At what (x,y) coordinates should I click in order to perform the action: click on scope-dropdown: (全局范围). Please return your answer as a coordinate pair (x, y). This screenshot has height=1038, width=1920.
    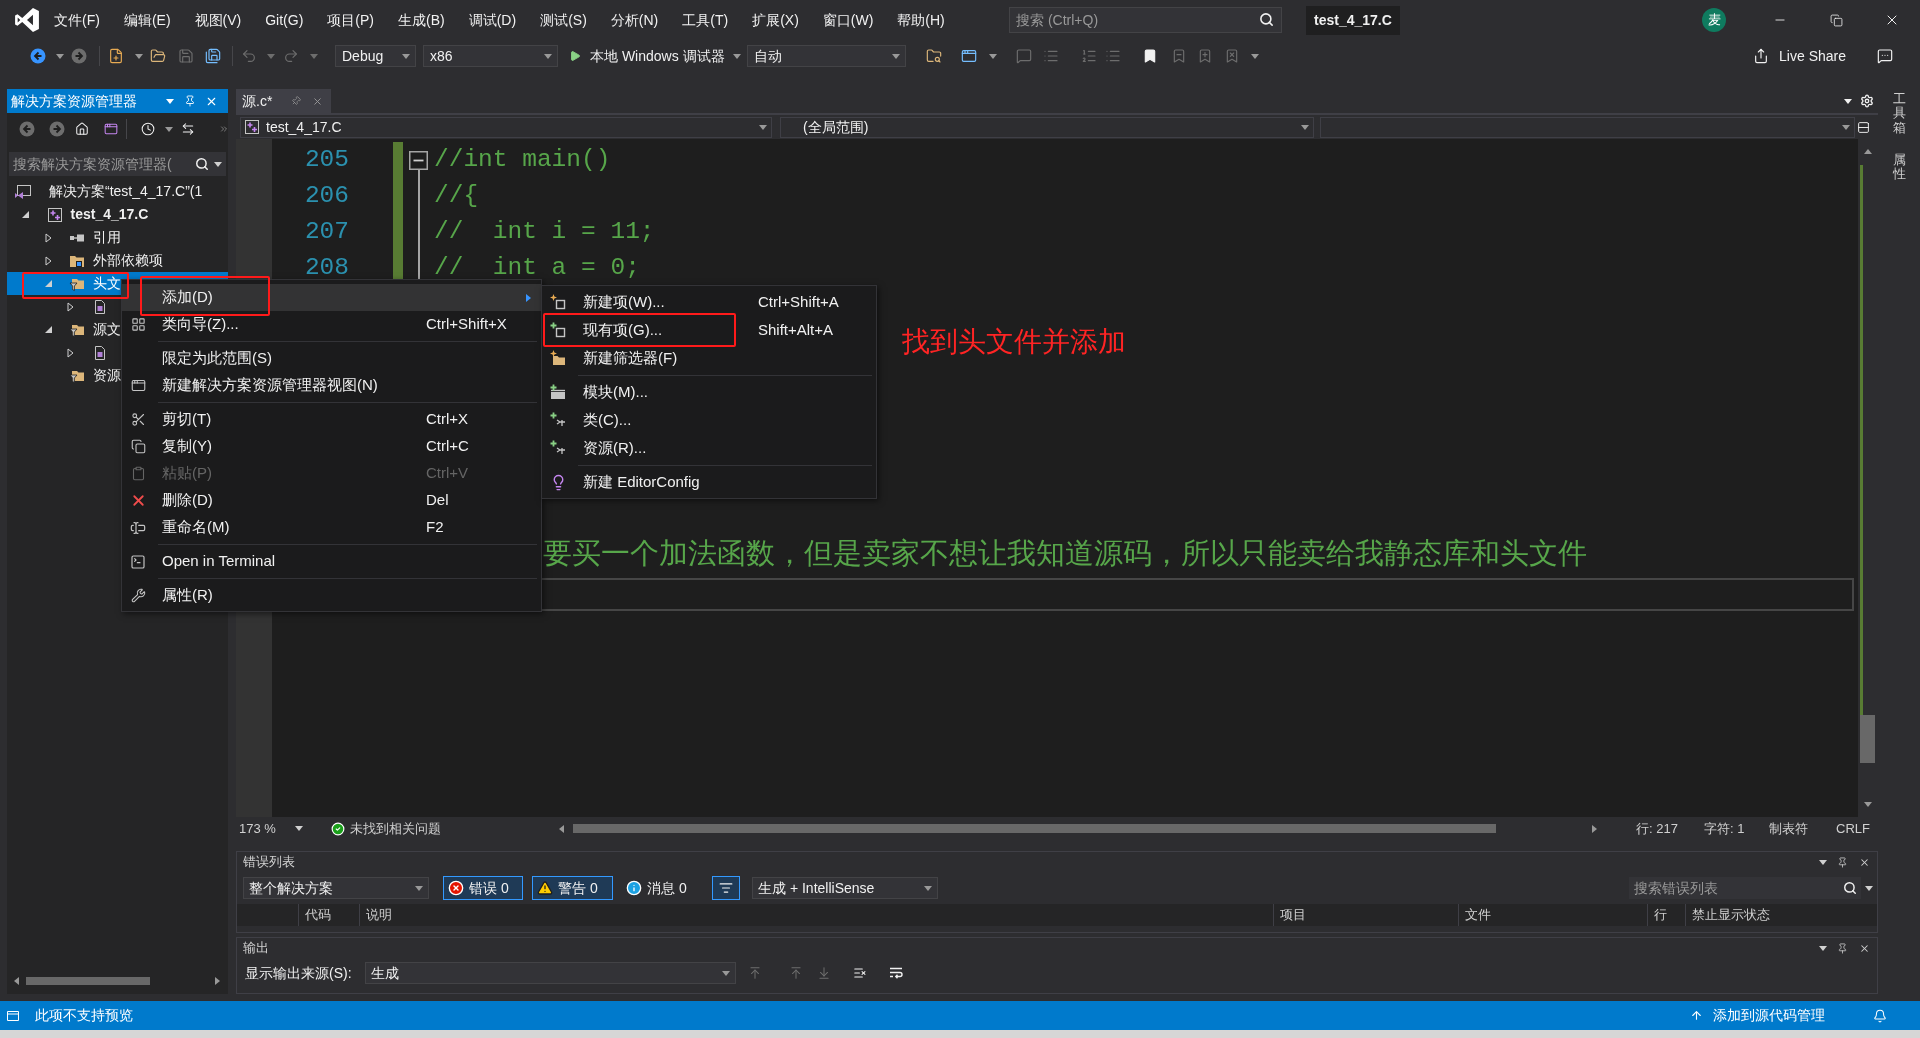
    Looking at the image, I should click on (1047, 127).